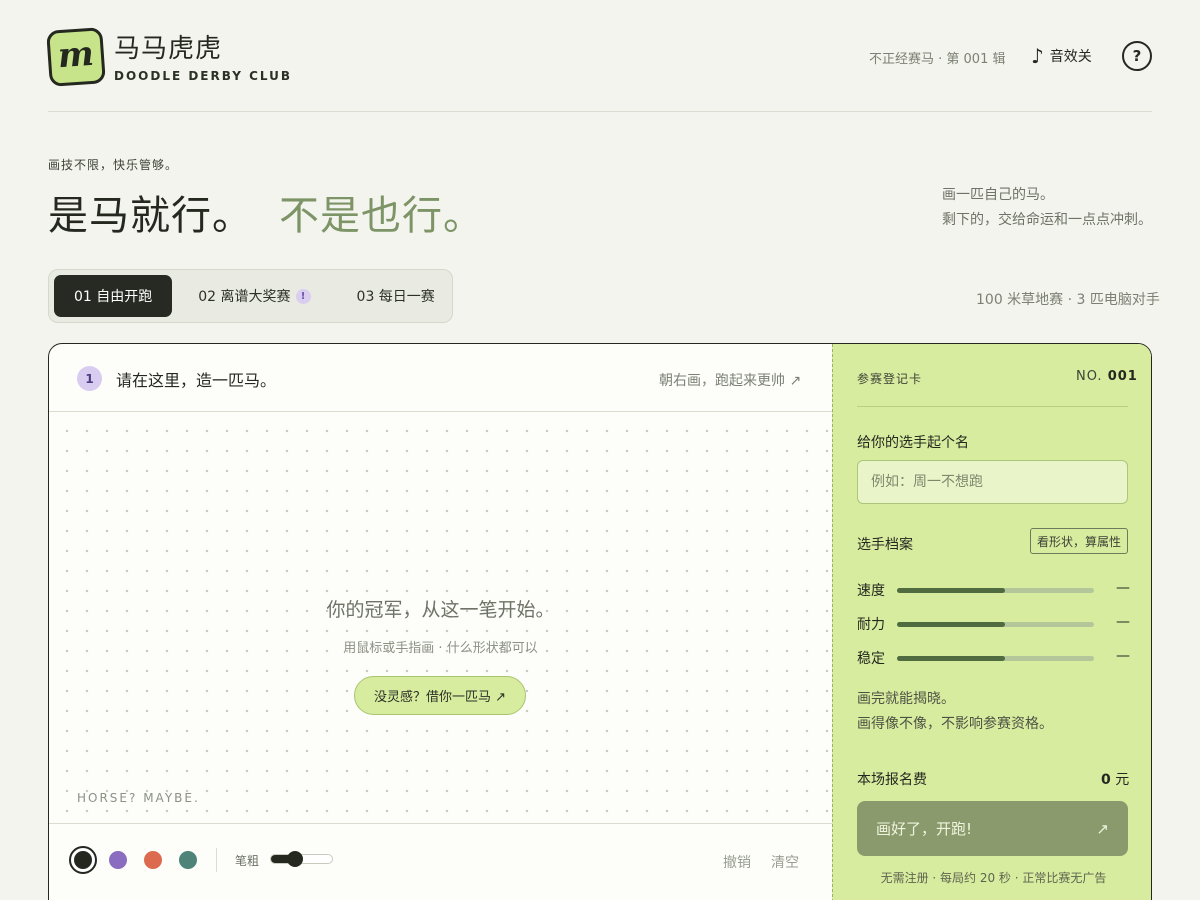  What do you see at coordinates (118, 860) in the screenshot?
I see `color-swatch-purple` at bounding box center [118, 860].